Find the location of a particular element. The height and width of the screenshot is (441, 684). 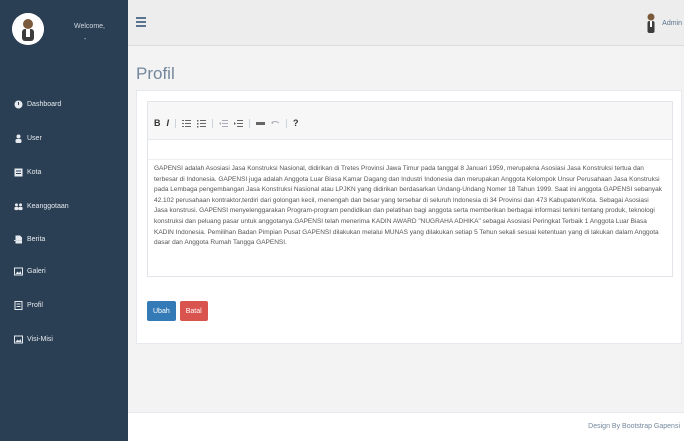

file-icon is located at coordinates (18, 239).